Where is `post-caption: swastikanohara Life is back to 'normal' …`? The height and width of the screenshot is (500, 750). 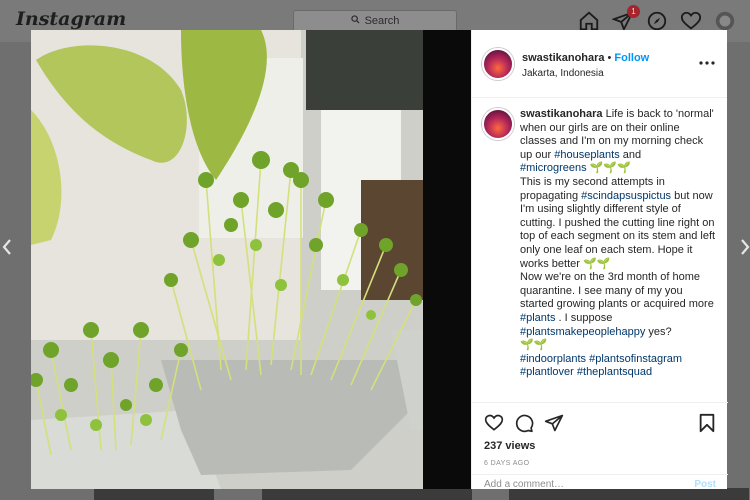
post-caption: swastikanohara Life is back to 'normal' … is located at coordinates (618, 244).